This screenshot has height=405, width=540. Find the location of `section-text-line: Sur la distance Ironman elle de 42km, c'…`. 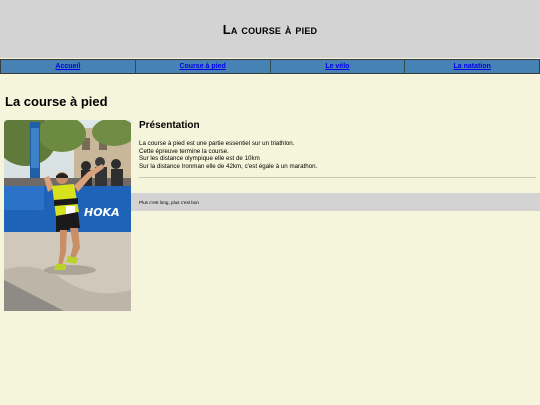

section-text-line: Sur la distance Ironman elle de 42km, c'… is located at coordinates (228, 166).